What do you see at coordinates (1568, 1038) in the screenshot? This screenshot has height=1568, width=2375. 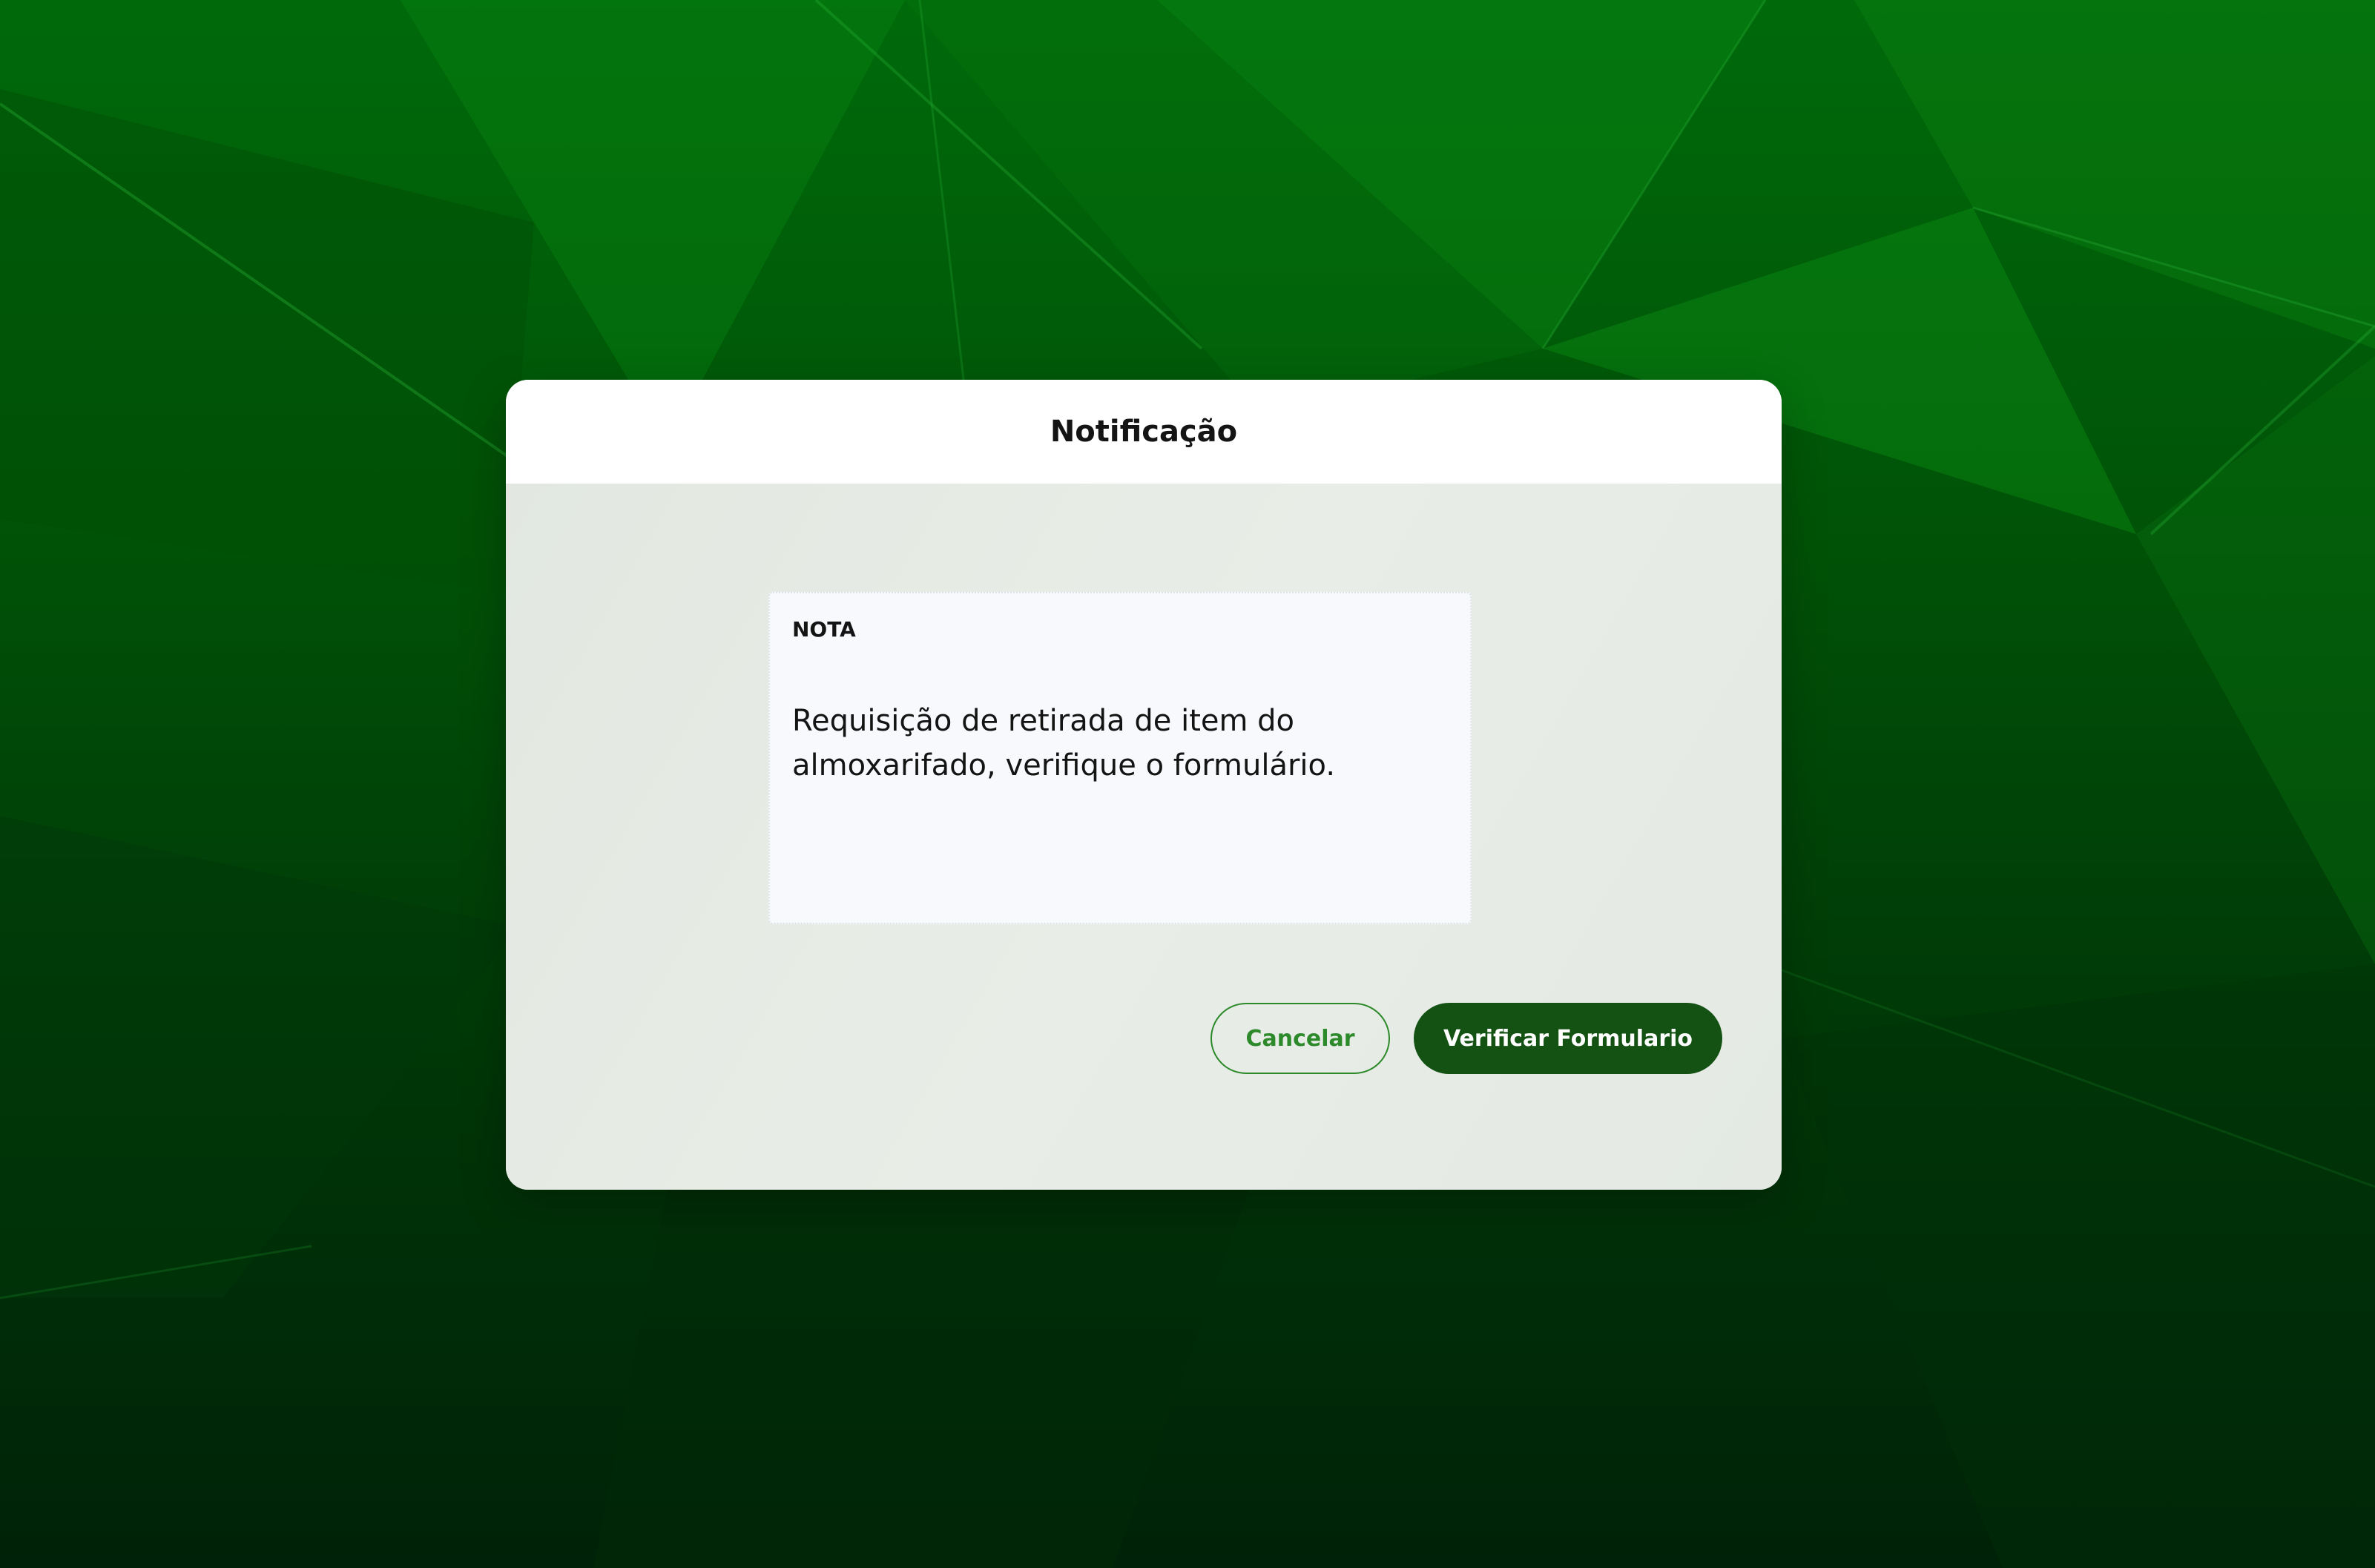 I see `verify-form-button: Verificar Formulario` at bounding box center [1568, 1038].